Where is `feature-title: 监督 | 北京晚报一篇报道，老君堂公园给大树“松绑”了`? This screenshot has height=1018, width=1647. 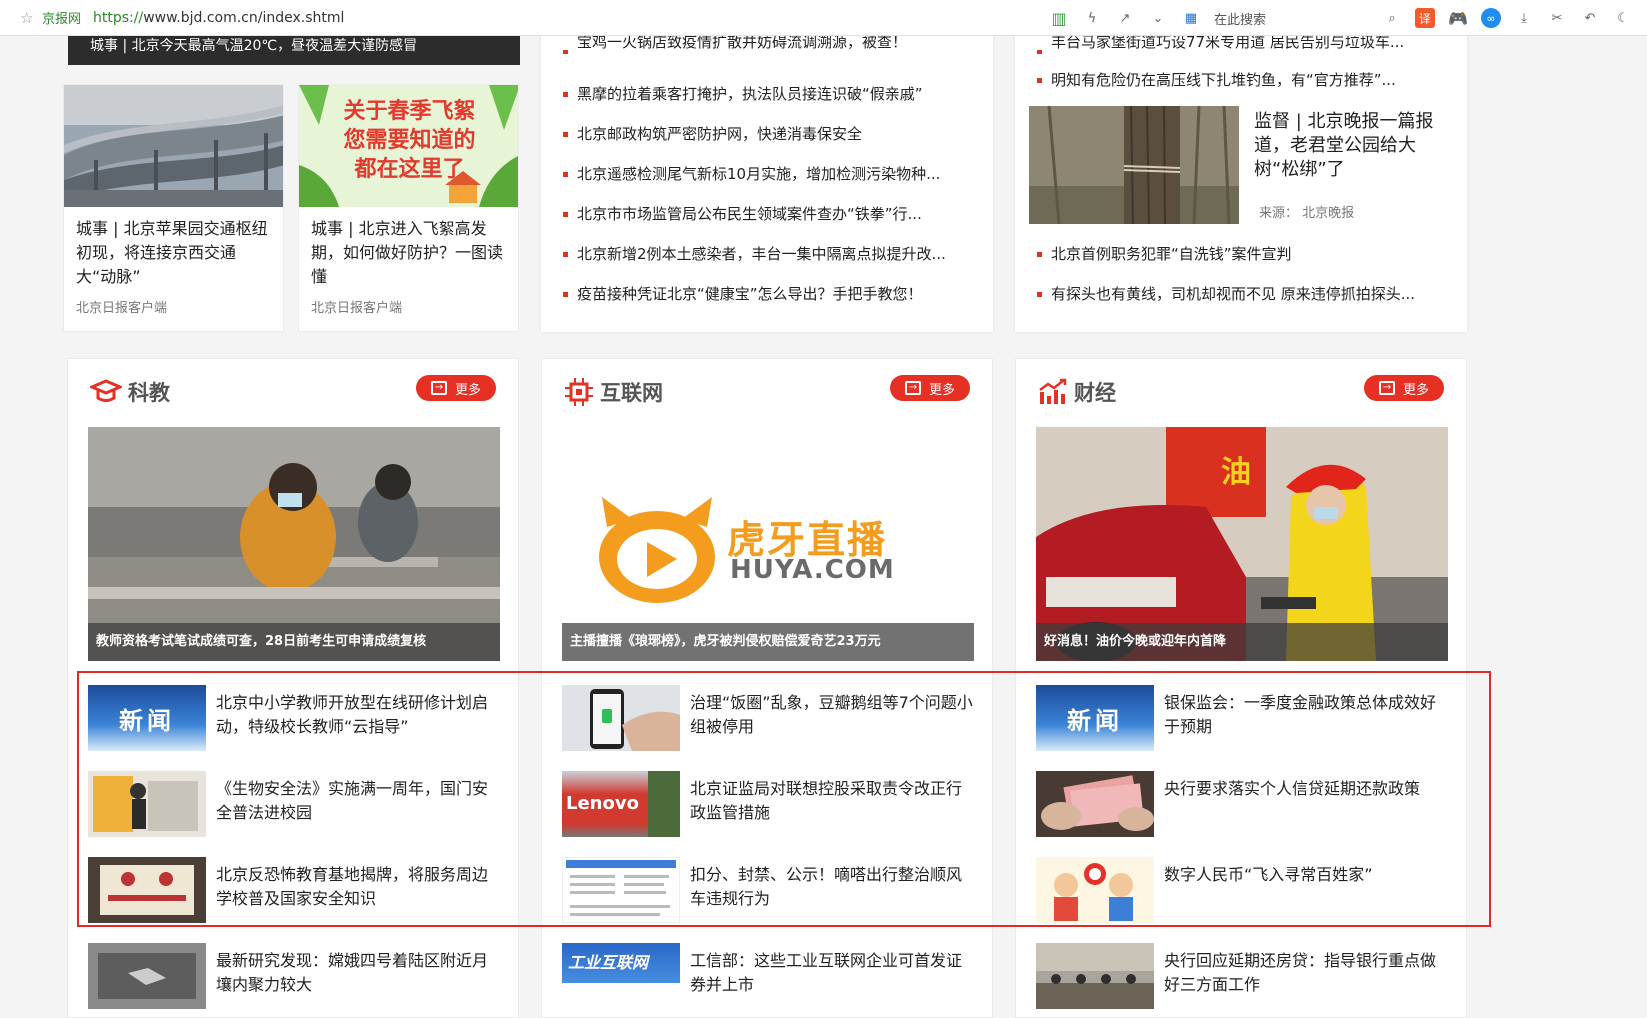
feature-title: 监督 | 北京晚报一篇报道，老君堂公园给大树“松绑”了 is located at coordinates (1349, 146).